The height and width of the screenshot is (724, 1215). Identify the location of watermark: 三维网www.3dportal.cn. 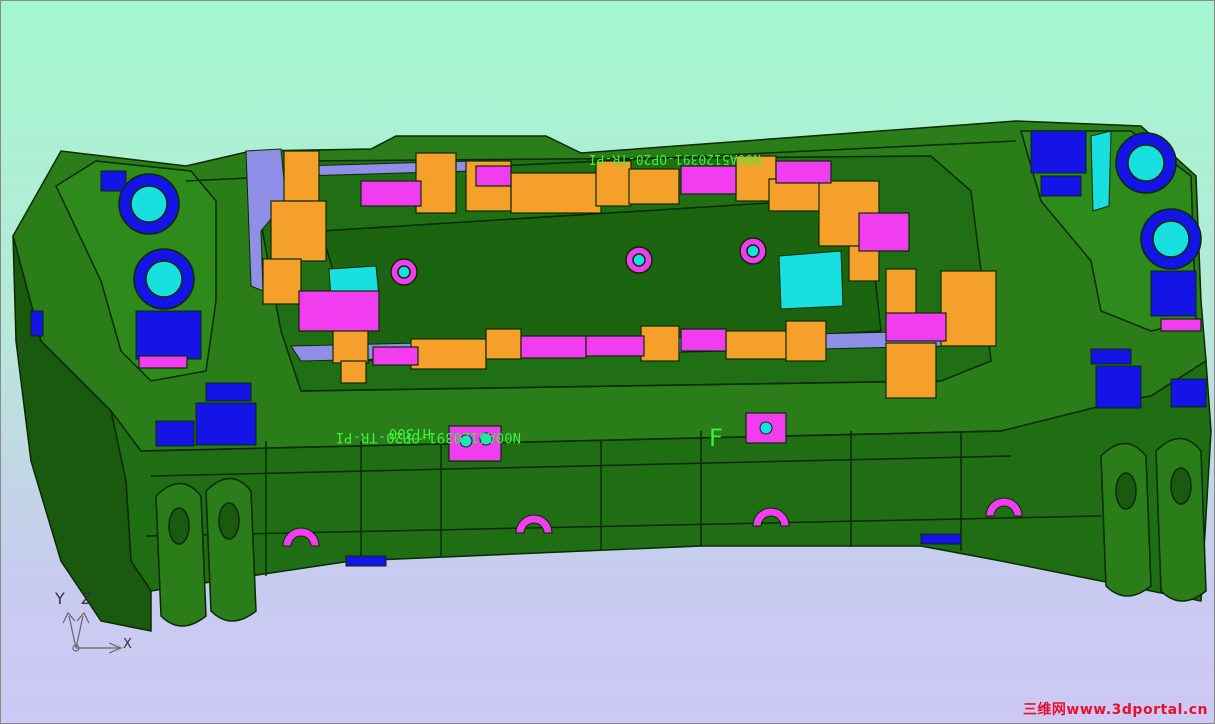
(1115, 710).